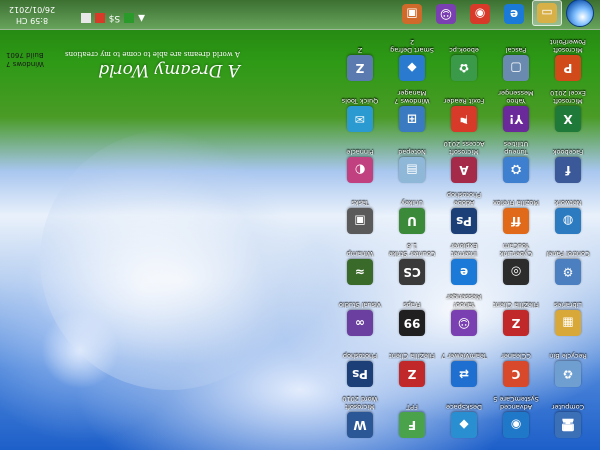 This screenshot has width=600, height=450. I want to click on desktop-icon: F FPT, so click(412, 412).